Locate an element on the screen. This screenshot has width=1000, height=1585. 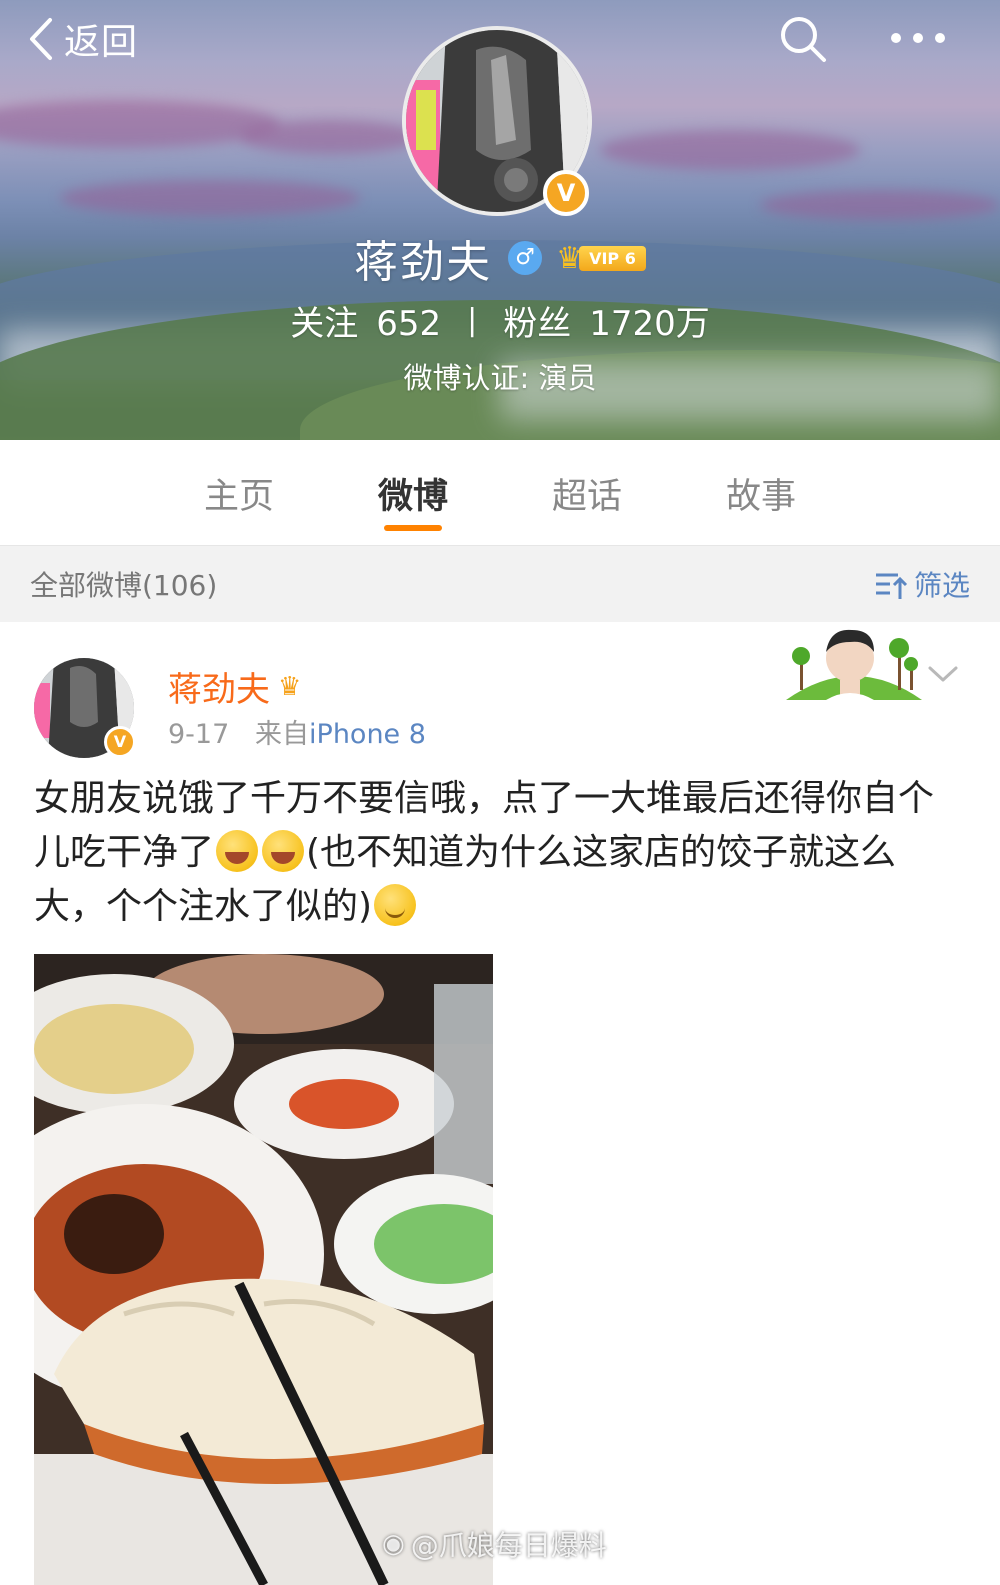
post-meta: 9-17 来自iPhone 8 is located at coordinates (297, 731).